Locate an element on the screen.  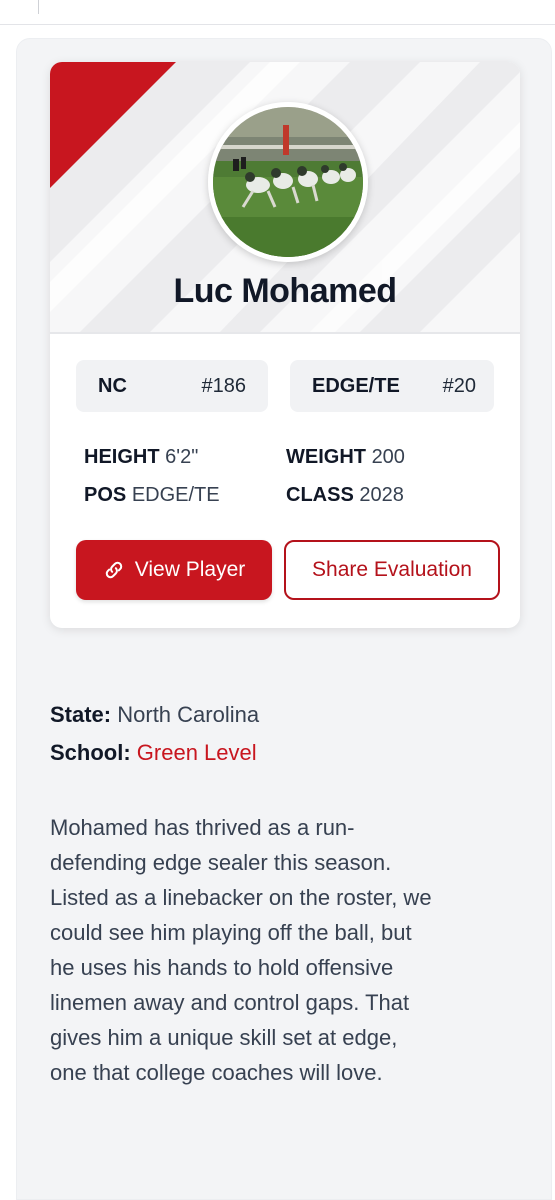
class-value: 2028 is located at coordinates (381, 495).